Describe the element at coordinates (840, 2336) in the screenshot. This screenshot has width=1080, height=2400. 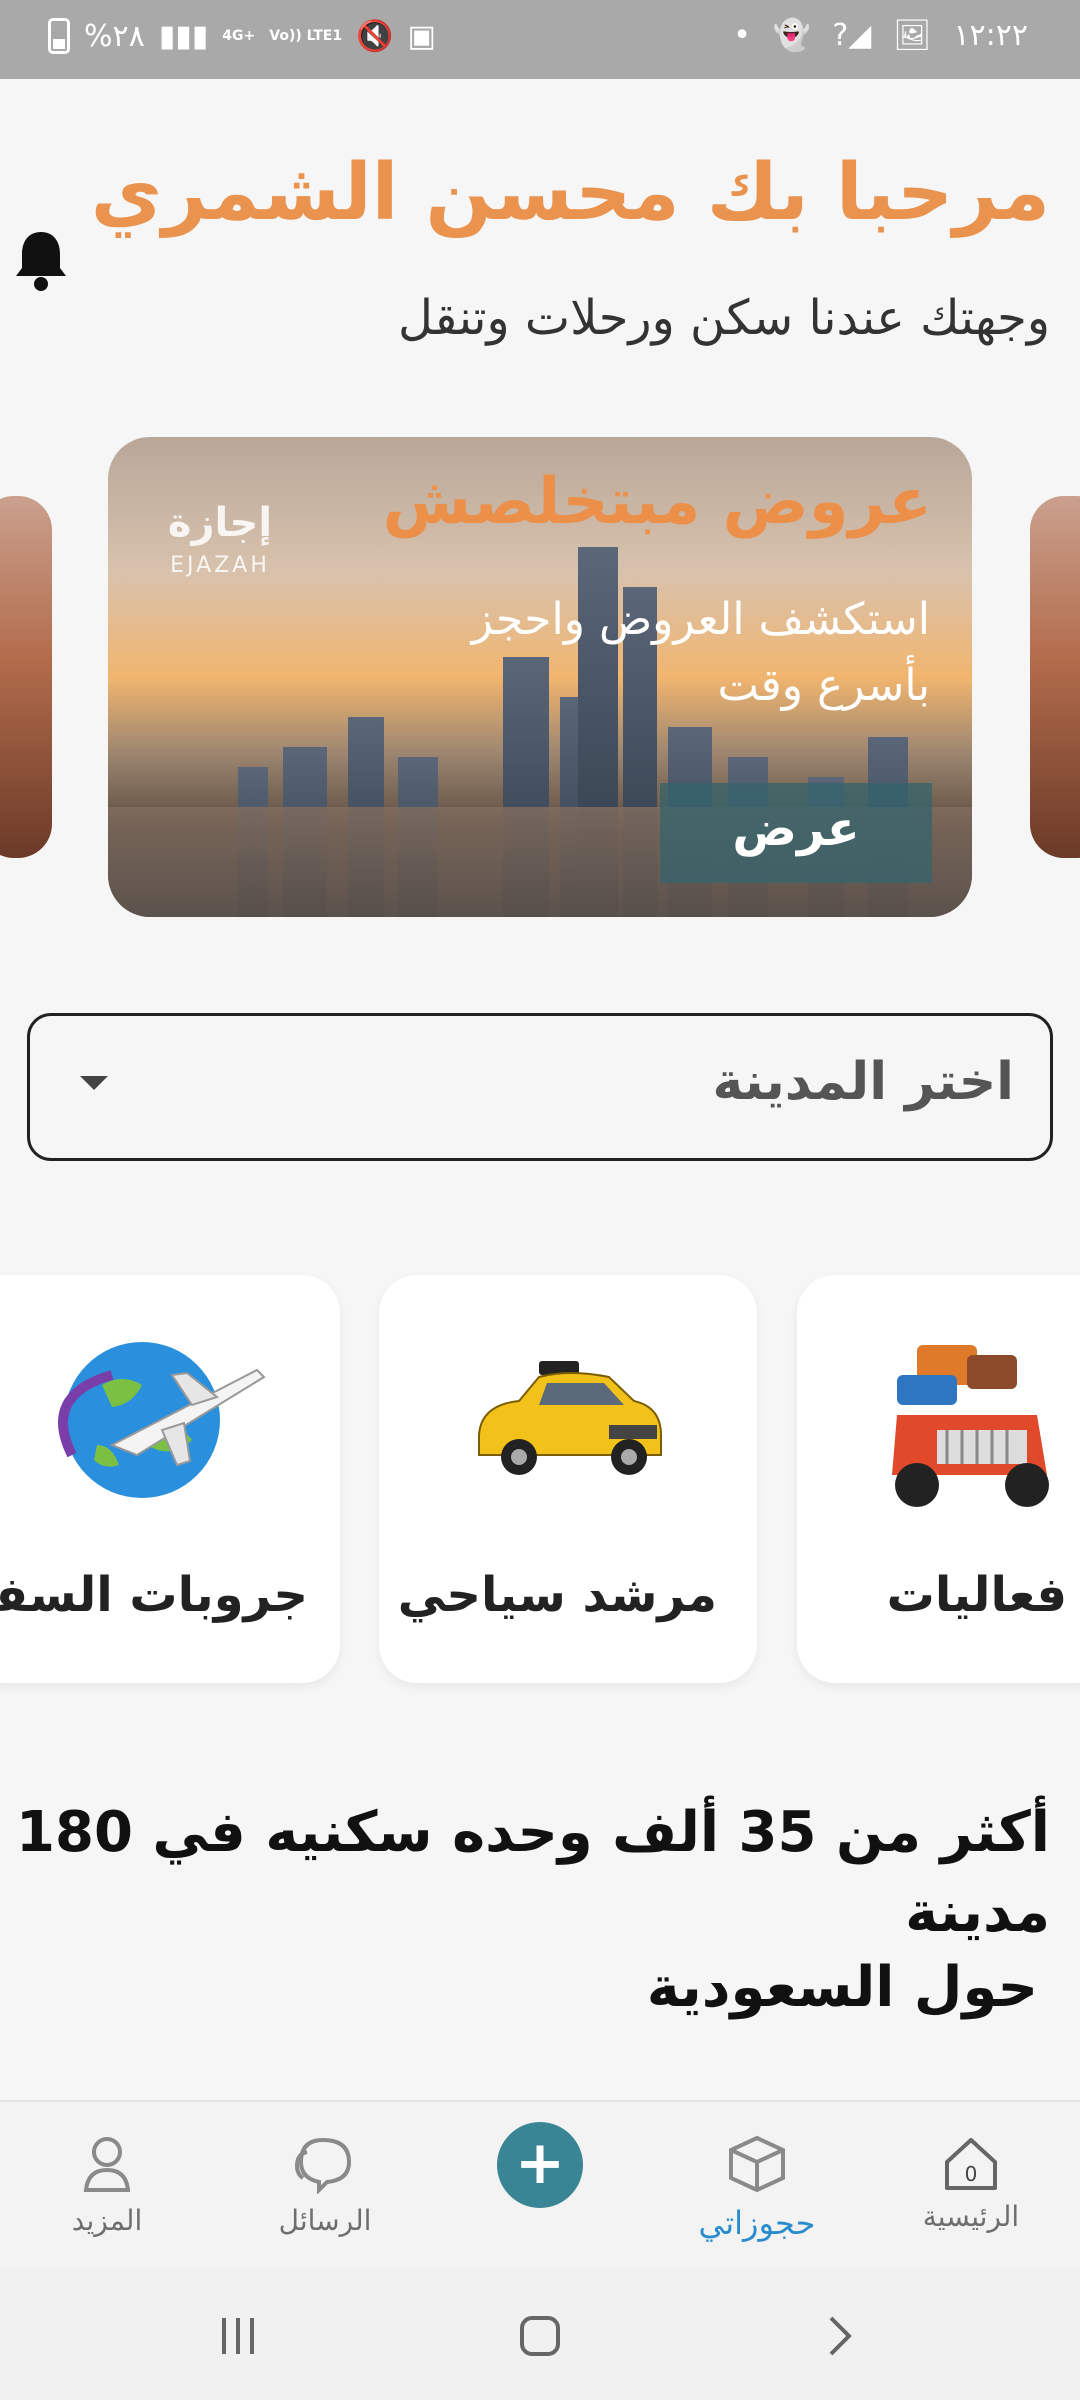
I see `back-chevron-icon` at that location.